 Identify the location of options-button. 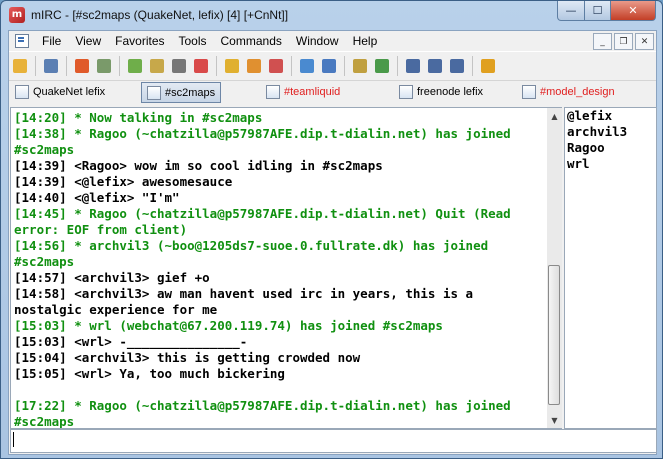
(104, 66).